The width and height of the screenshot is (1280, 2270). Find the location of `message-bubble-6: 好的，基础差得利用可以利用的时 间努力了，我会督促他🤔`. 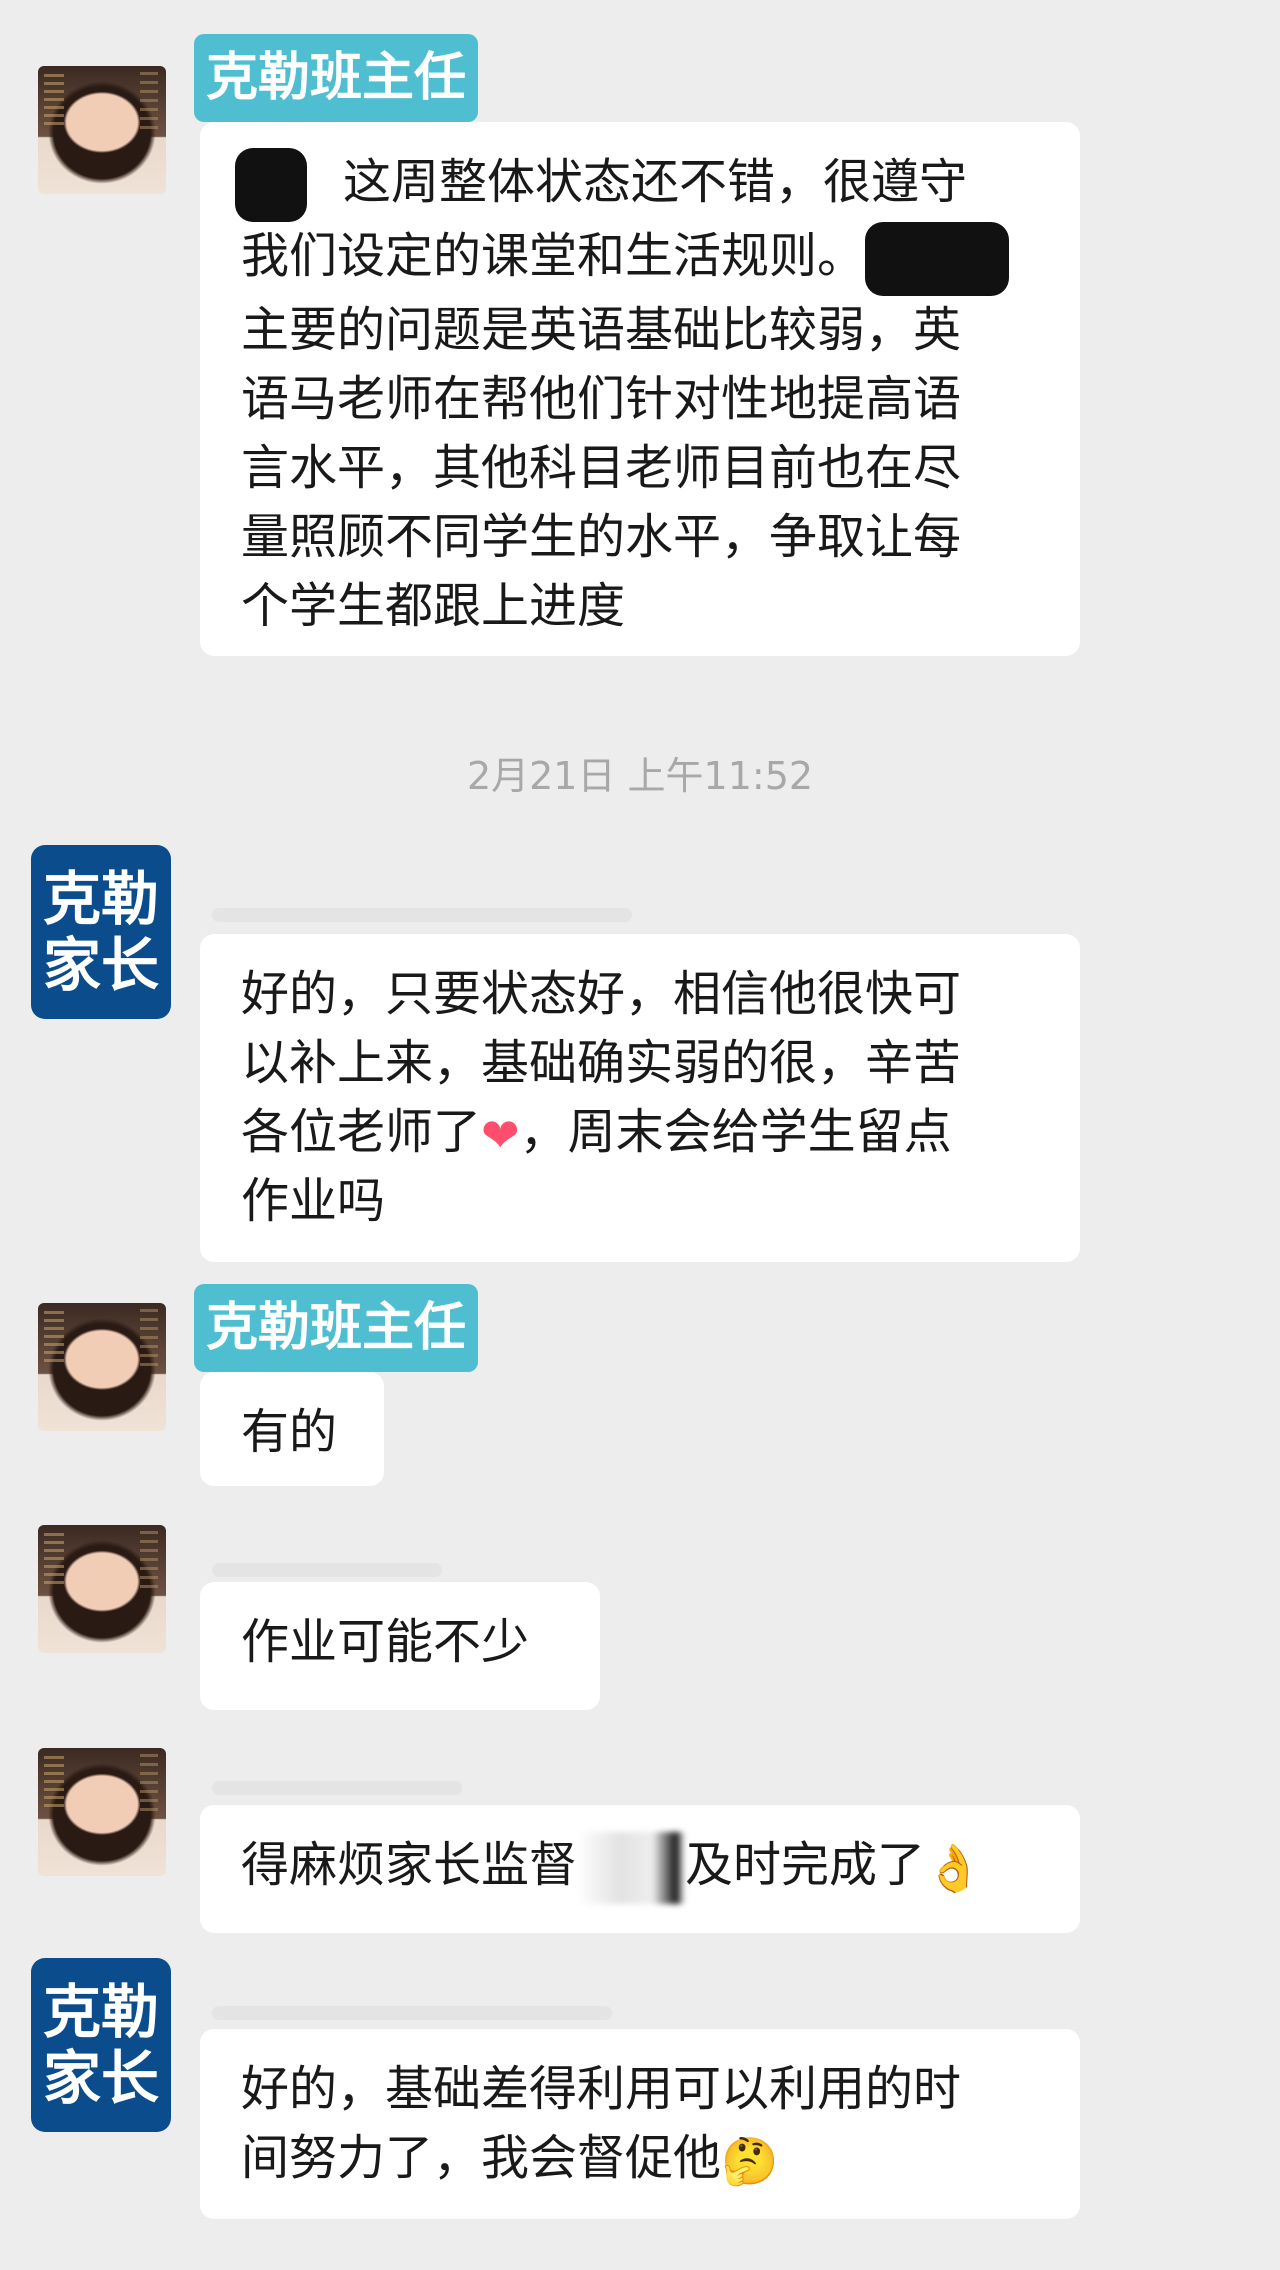

message-bubble-6: 好的，基础差得利用可以利用的时 间努力了，我会督促他🤔 is located at coordinates (640, 2124).